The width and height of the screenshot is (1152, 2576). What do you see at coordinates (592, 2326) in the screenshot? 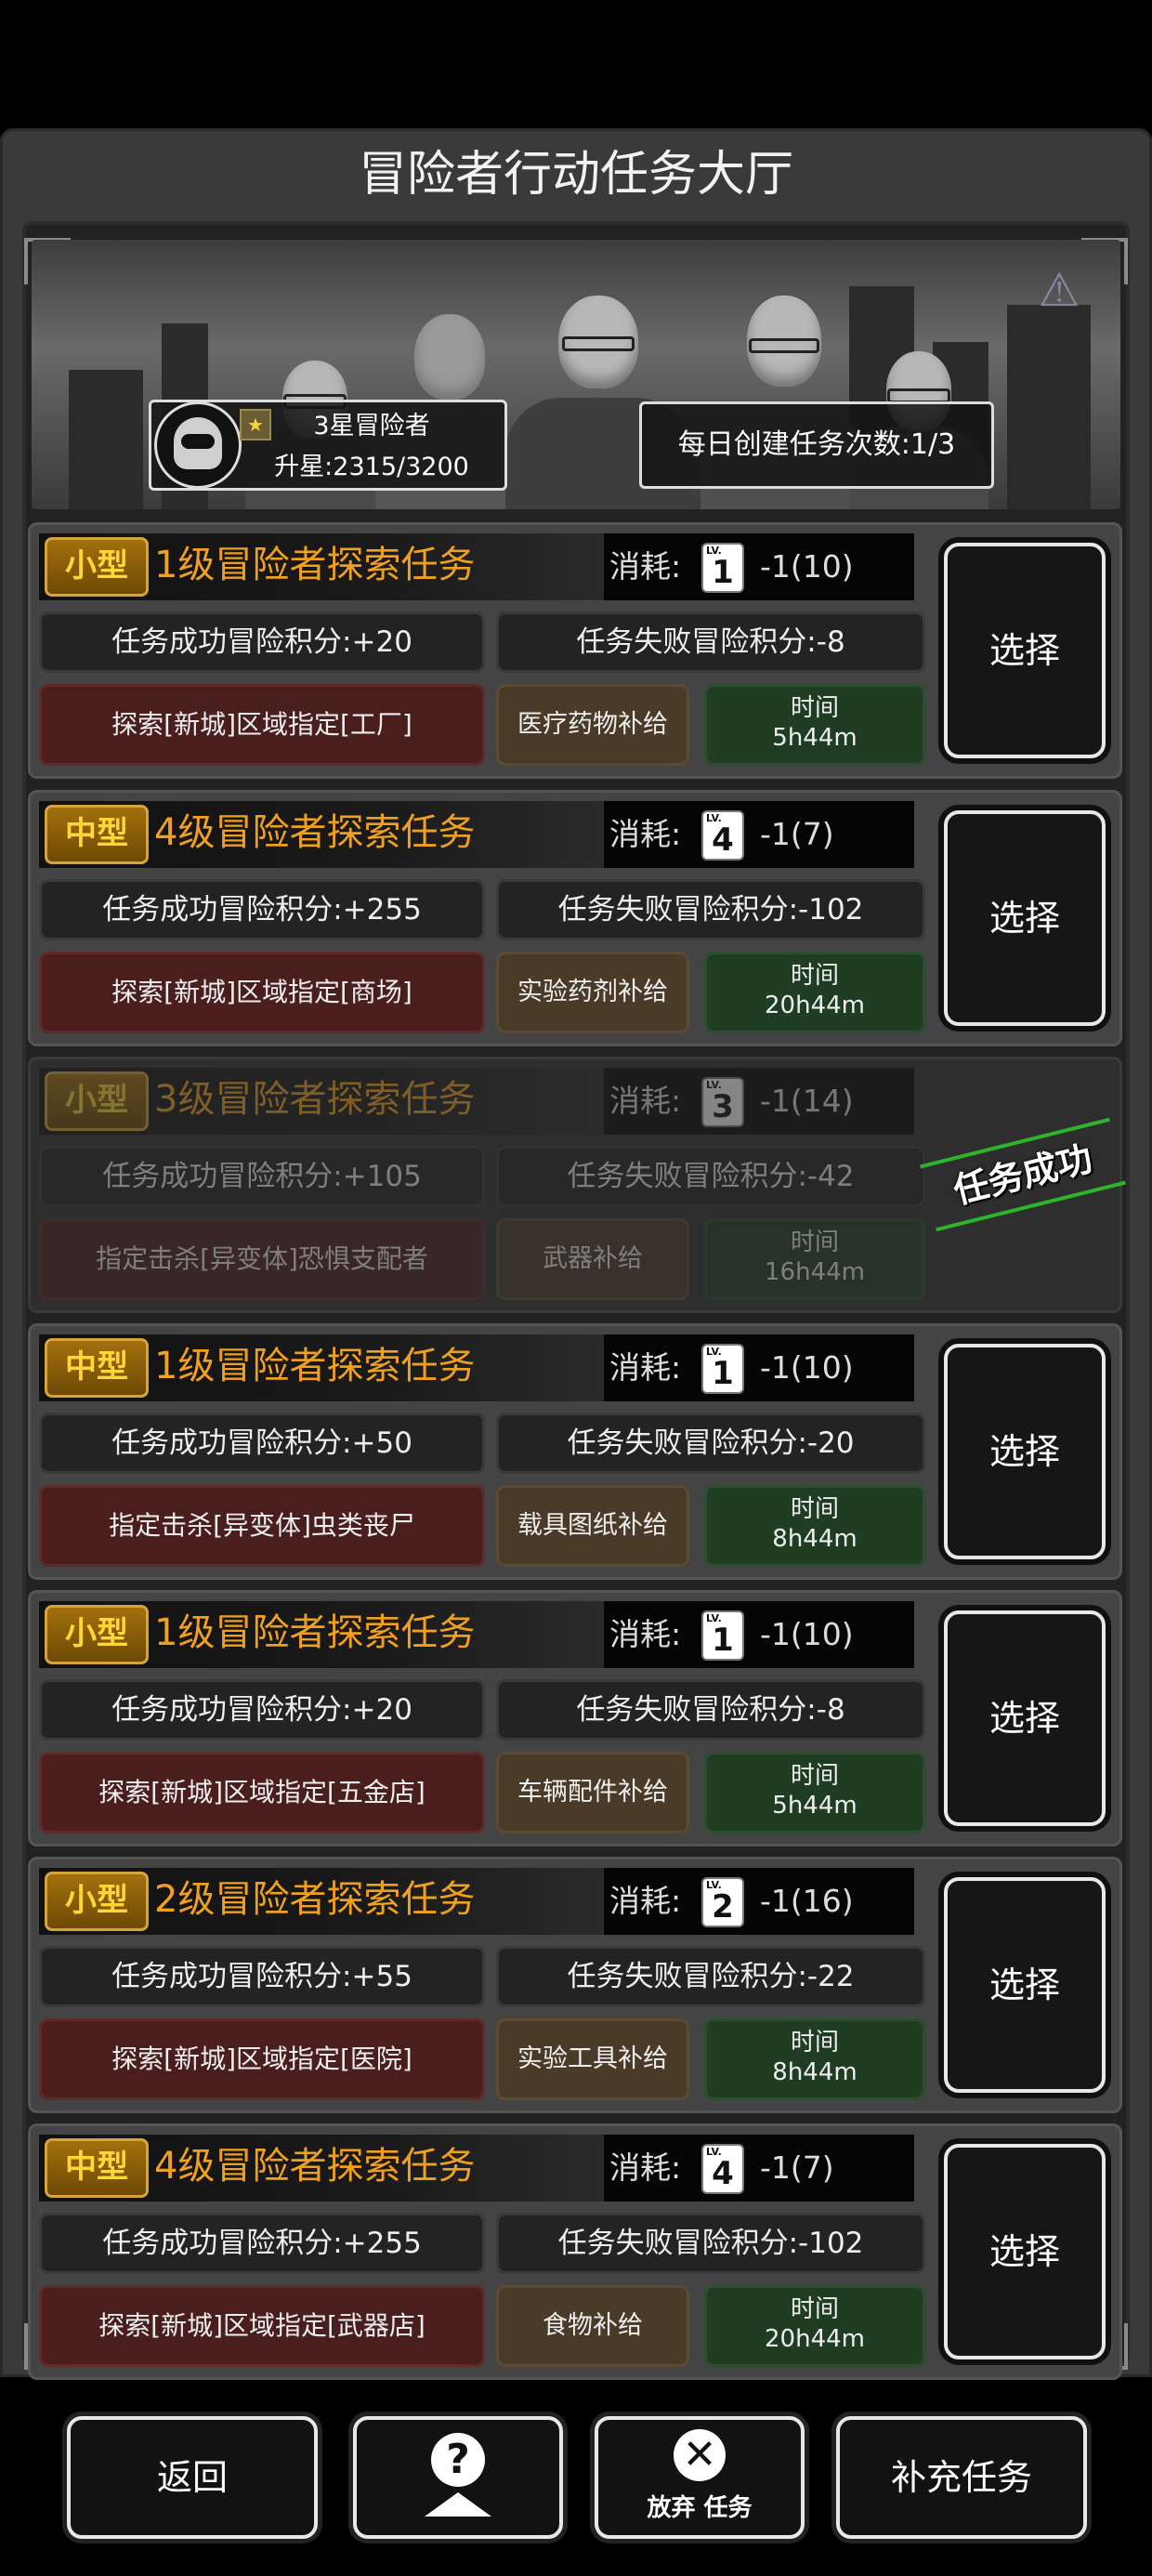
I see `task-supply-reward: 食物补给` at bounding box center [592, 2326].